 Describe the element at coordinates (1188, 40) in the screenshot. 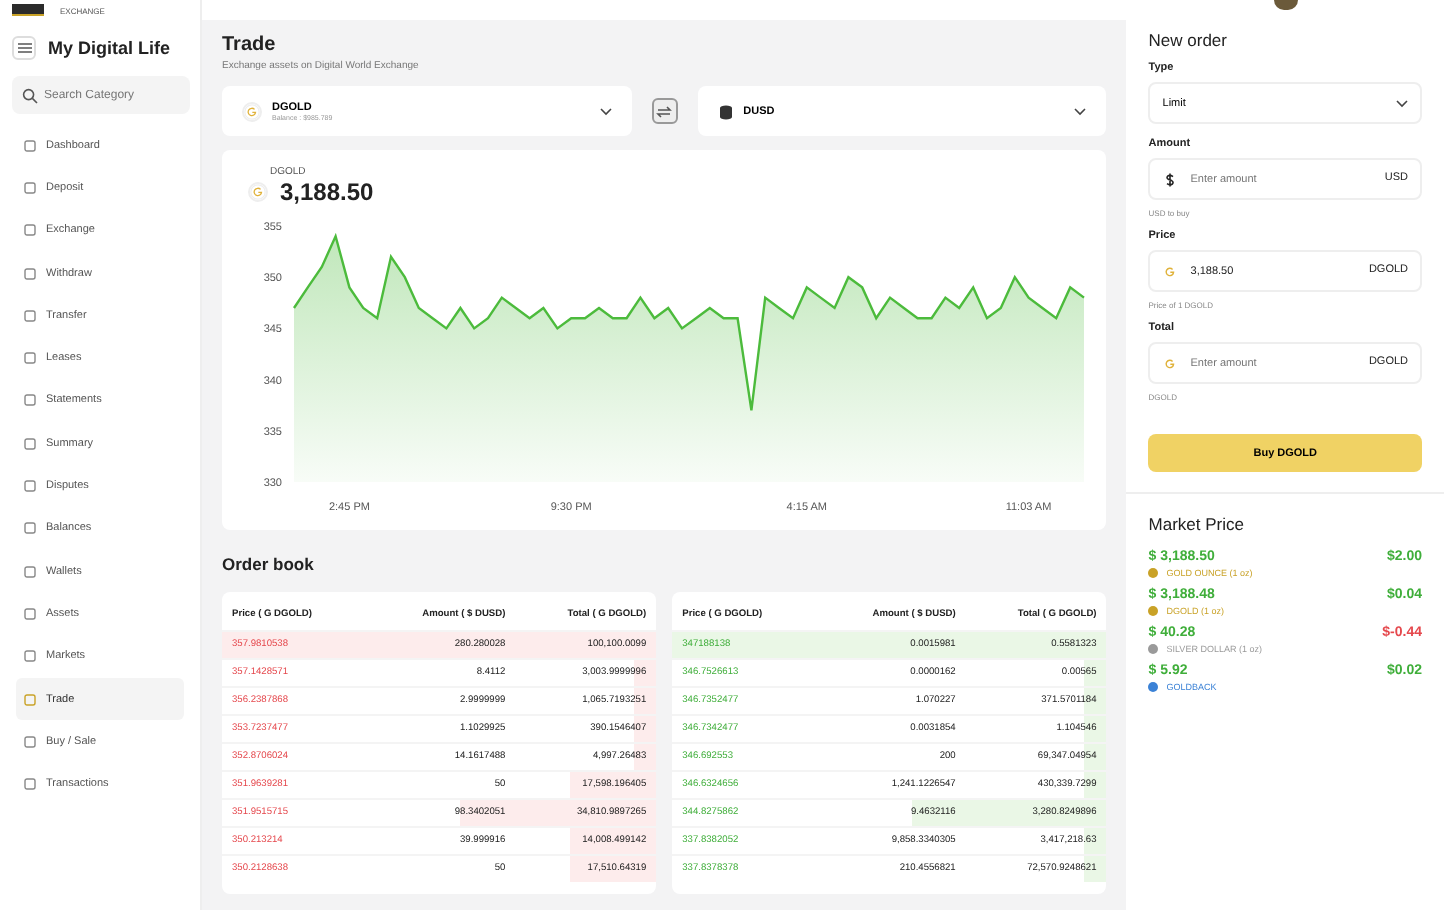

I see `panel-title: New order` at that location.